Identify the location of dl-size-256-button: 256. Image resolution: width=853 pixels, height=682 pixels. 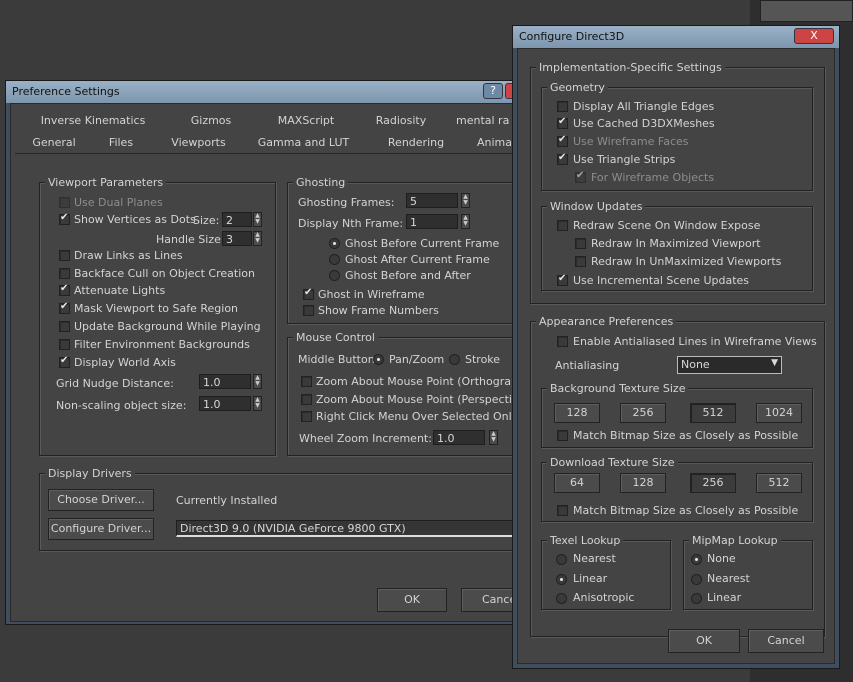
(713, 483).